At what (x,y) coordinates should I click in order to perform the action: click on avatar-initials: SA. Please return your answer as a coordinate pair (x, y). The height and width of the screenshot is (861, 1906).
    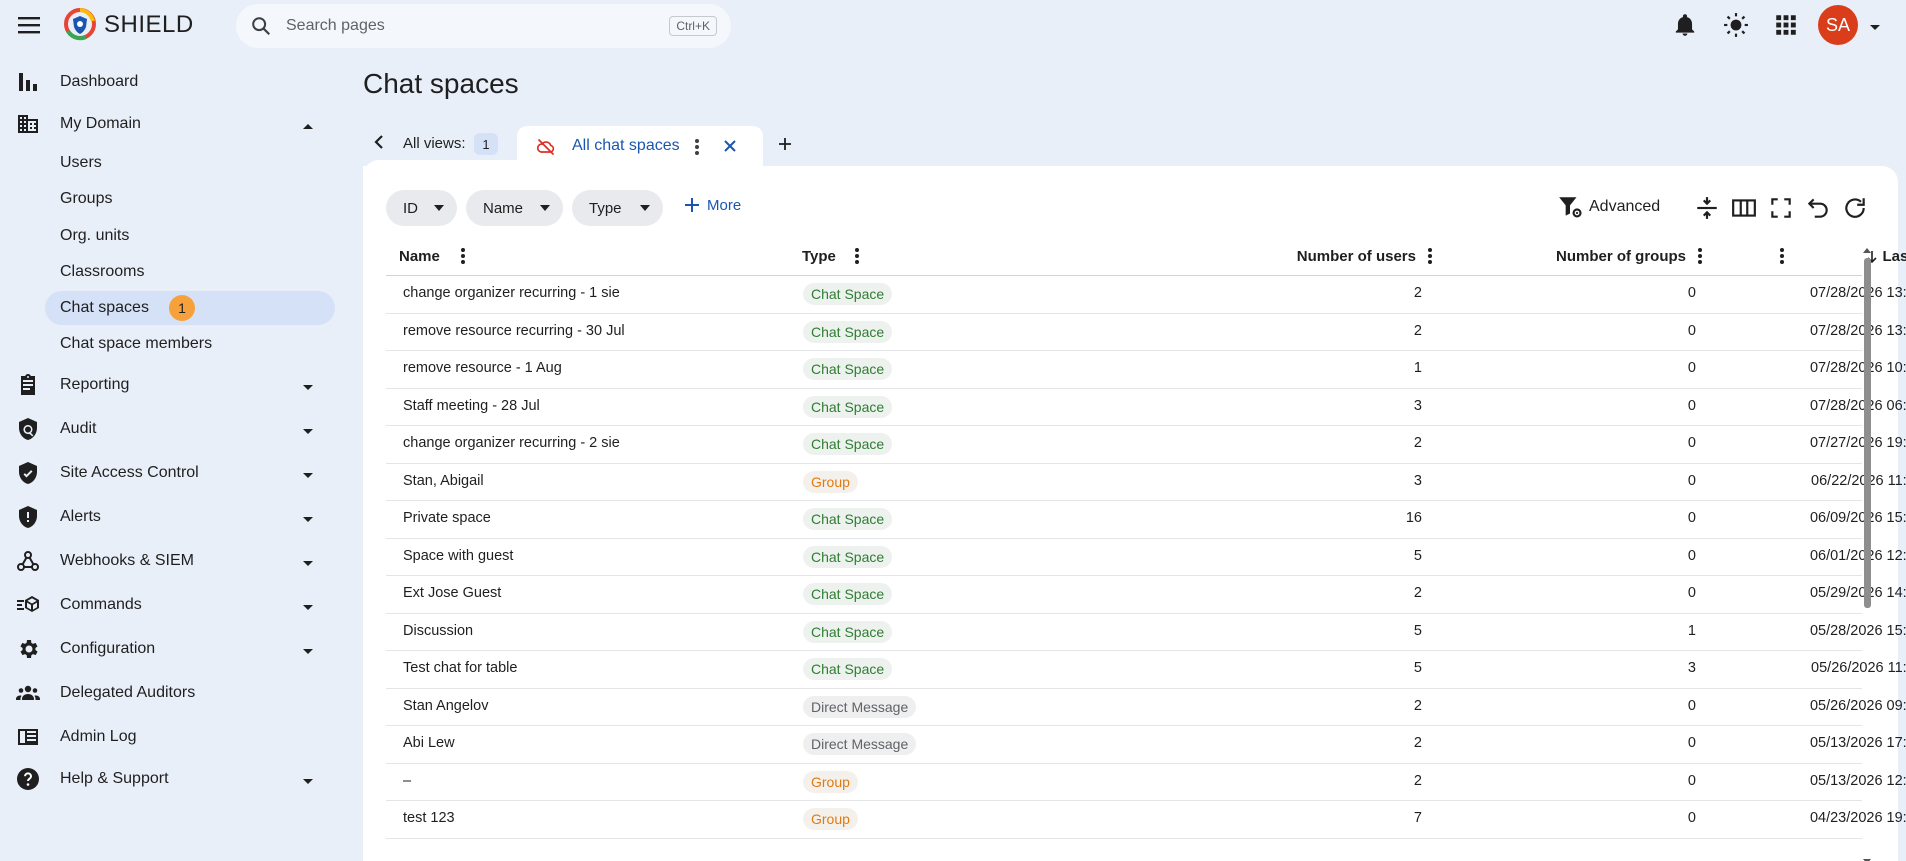
    Looking at the image, I should click on (1837, 24).